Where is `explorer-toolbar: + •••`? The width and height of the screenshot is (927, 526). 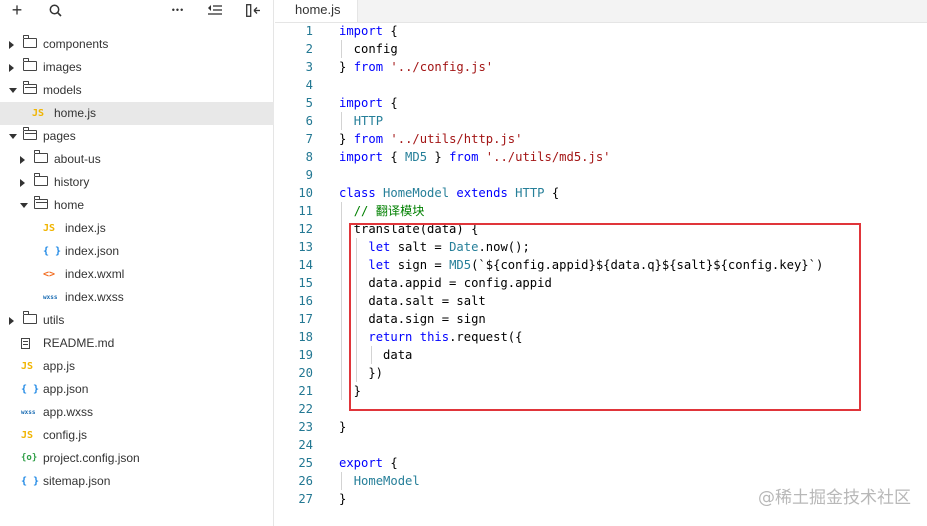
explorer-toolbar: + ••• is located at coordinates (137, 11).